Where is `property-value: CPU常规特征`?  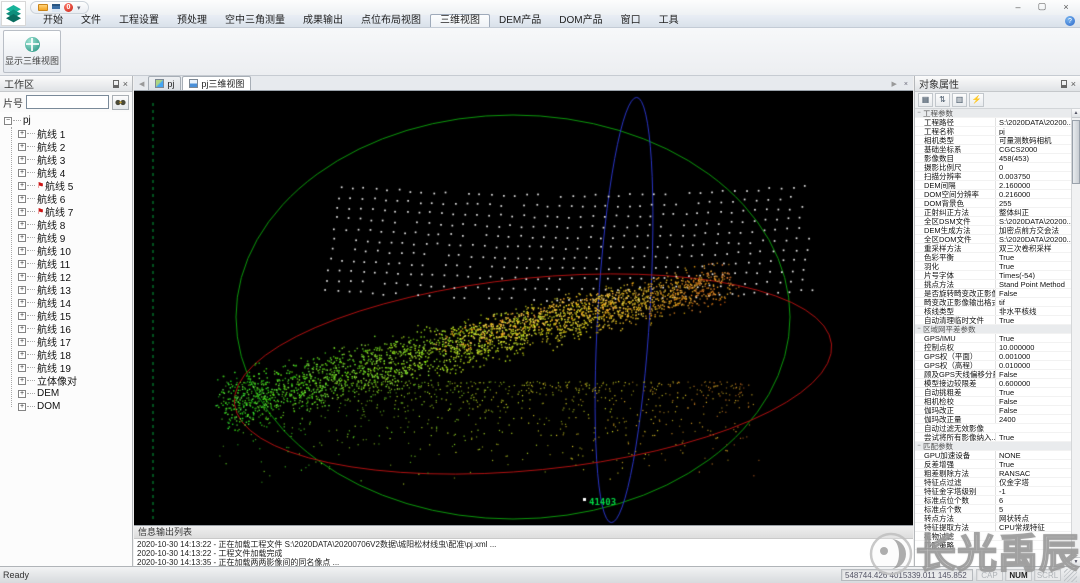 property-value: CPU常规特征 is located at coordinates (1033, 527).